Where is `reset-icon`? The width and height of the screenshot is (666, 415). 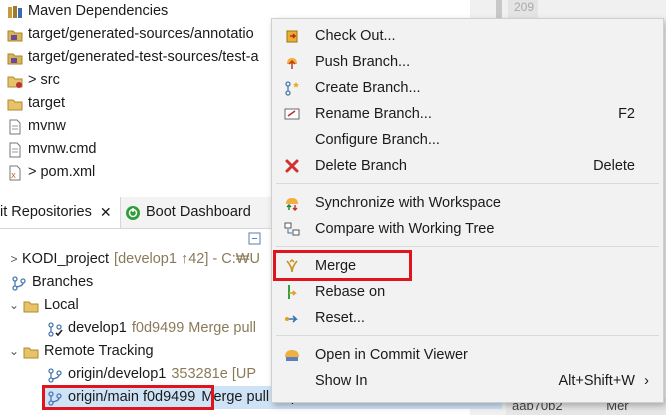
reset-icon is located at coordinates (292, 318).